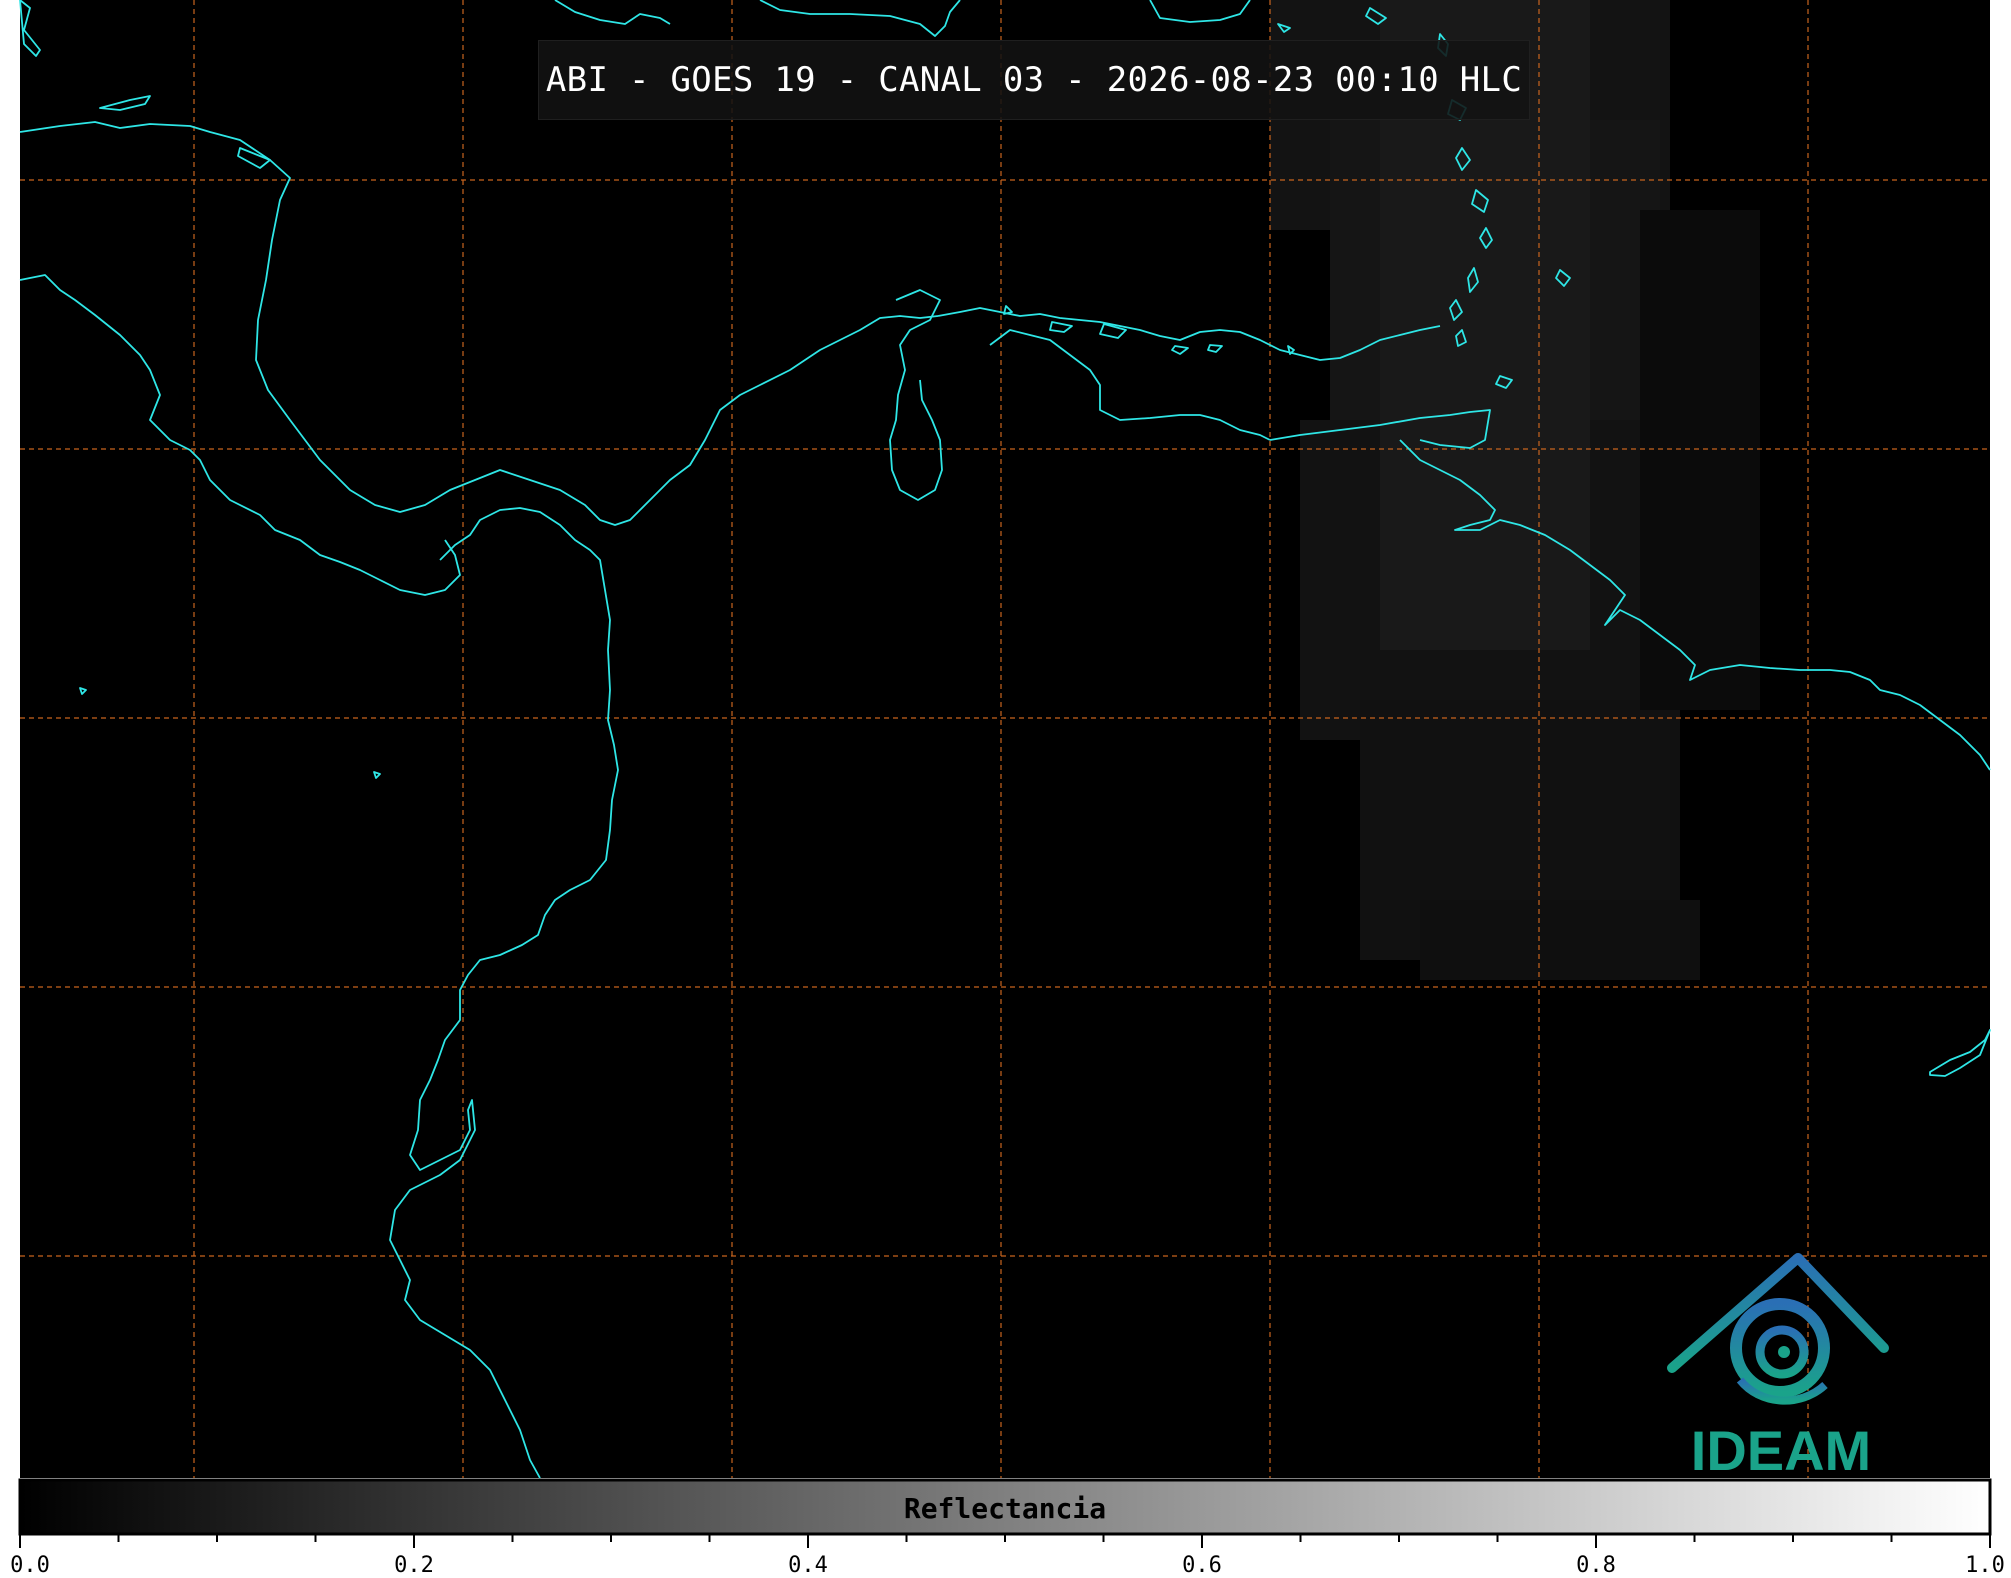 The width and height of the screenshot is (2011, 1578). I want to click on colorbar-tick-2: 0.4, so click(808, 1565).